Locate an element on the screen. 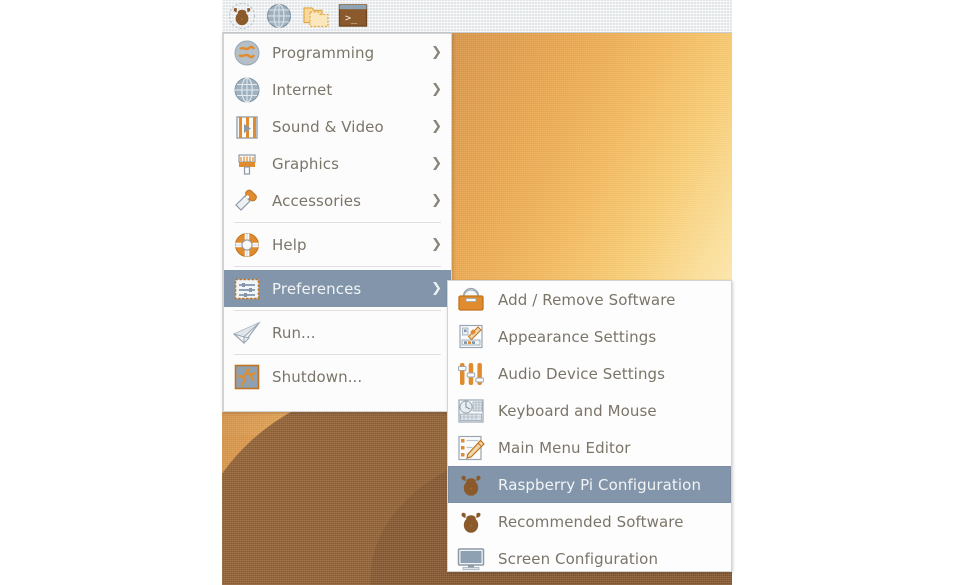  submenu-item-label: Recommended Software is located at coordinates (591, 521).